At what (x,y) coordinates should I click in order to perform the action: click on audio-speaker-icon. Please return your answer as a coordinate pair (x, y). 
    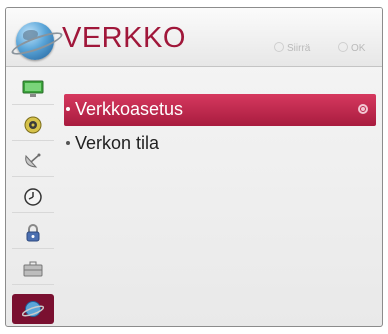
    Looking at the image, I should click on (33, 125).